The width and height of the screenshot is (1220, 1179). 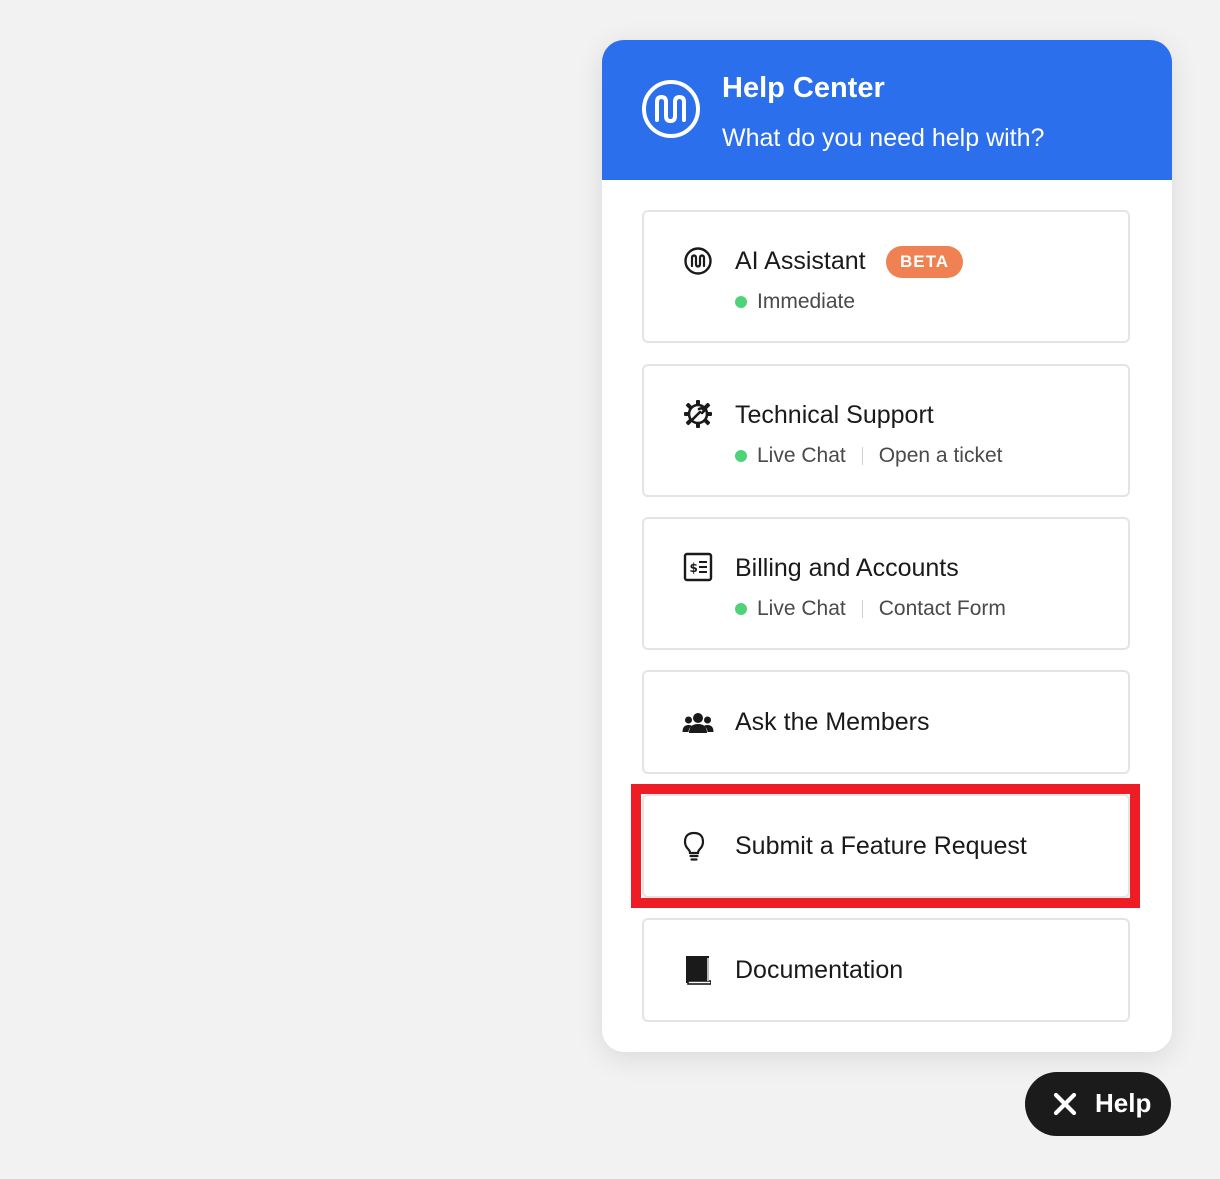 I want to click on invoice-icon: $, so click(x=698, y=567).